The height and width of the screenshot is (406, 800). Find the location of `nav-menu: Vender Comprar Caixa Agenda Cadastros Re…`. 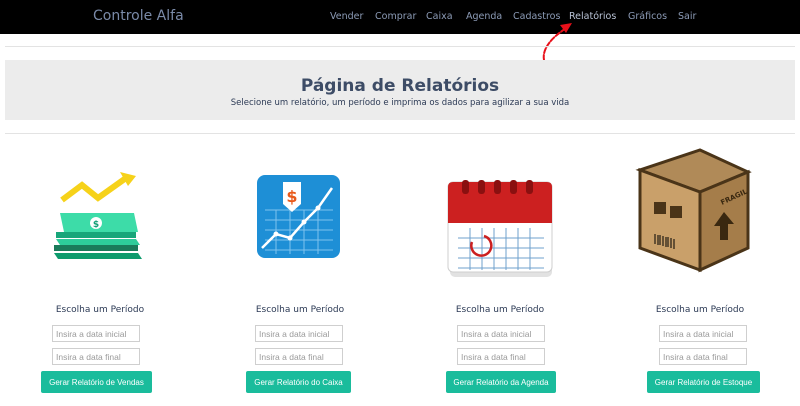

nav-menu: Vender Comprar Caixa Agenda Cadastros Re… is located at coordinates (400, 18).